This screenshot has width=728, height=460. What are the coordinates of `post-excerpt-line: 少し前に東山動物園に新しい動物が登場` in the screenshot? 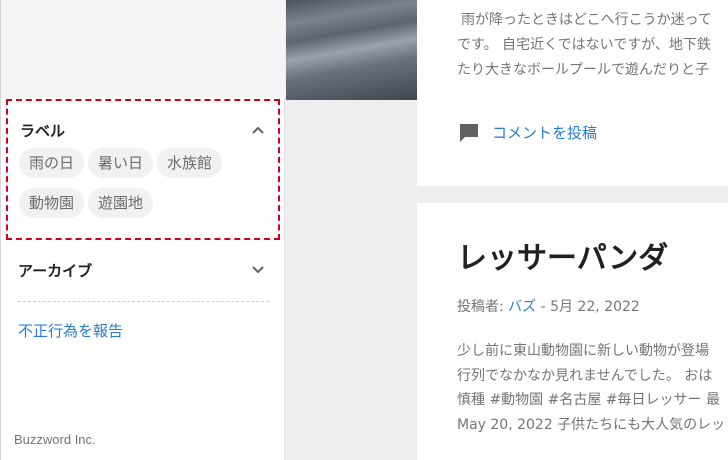 It's located at (583, 351).